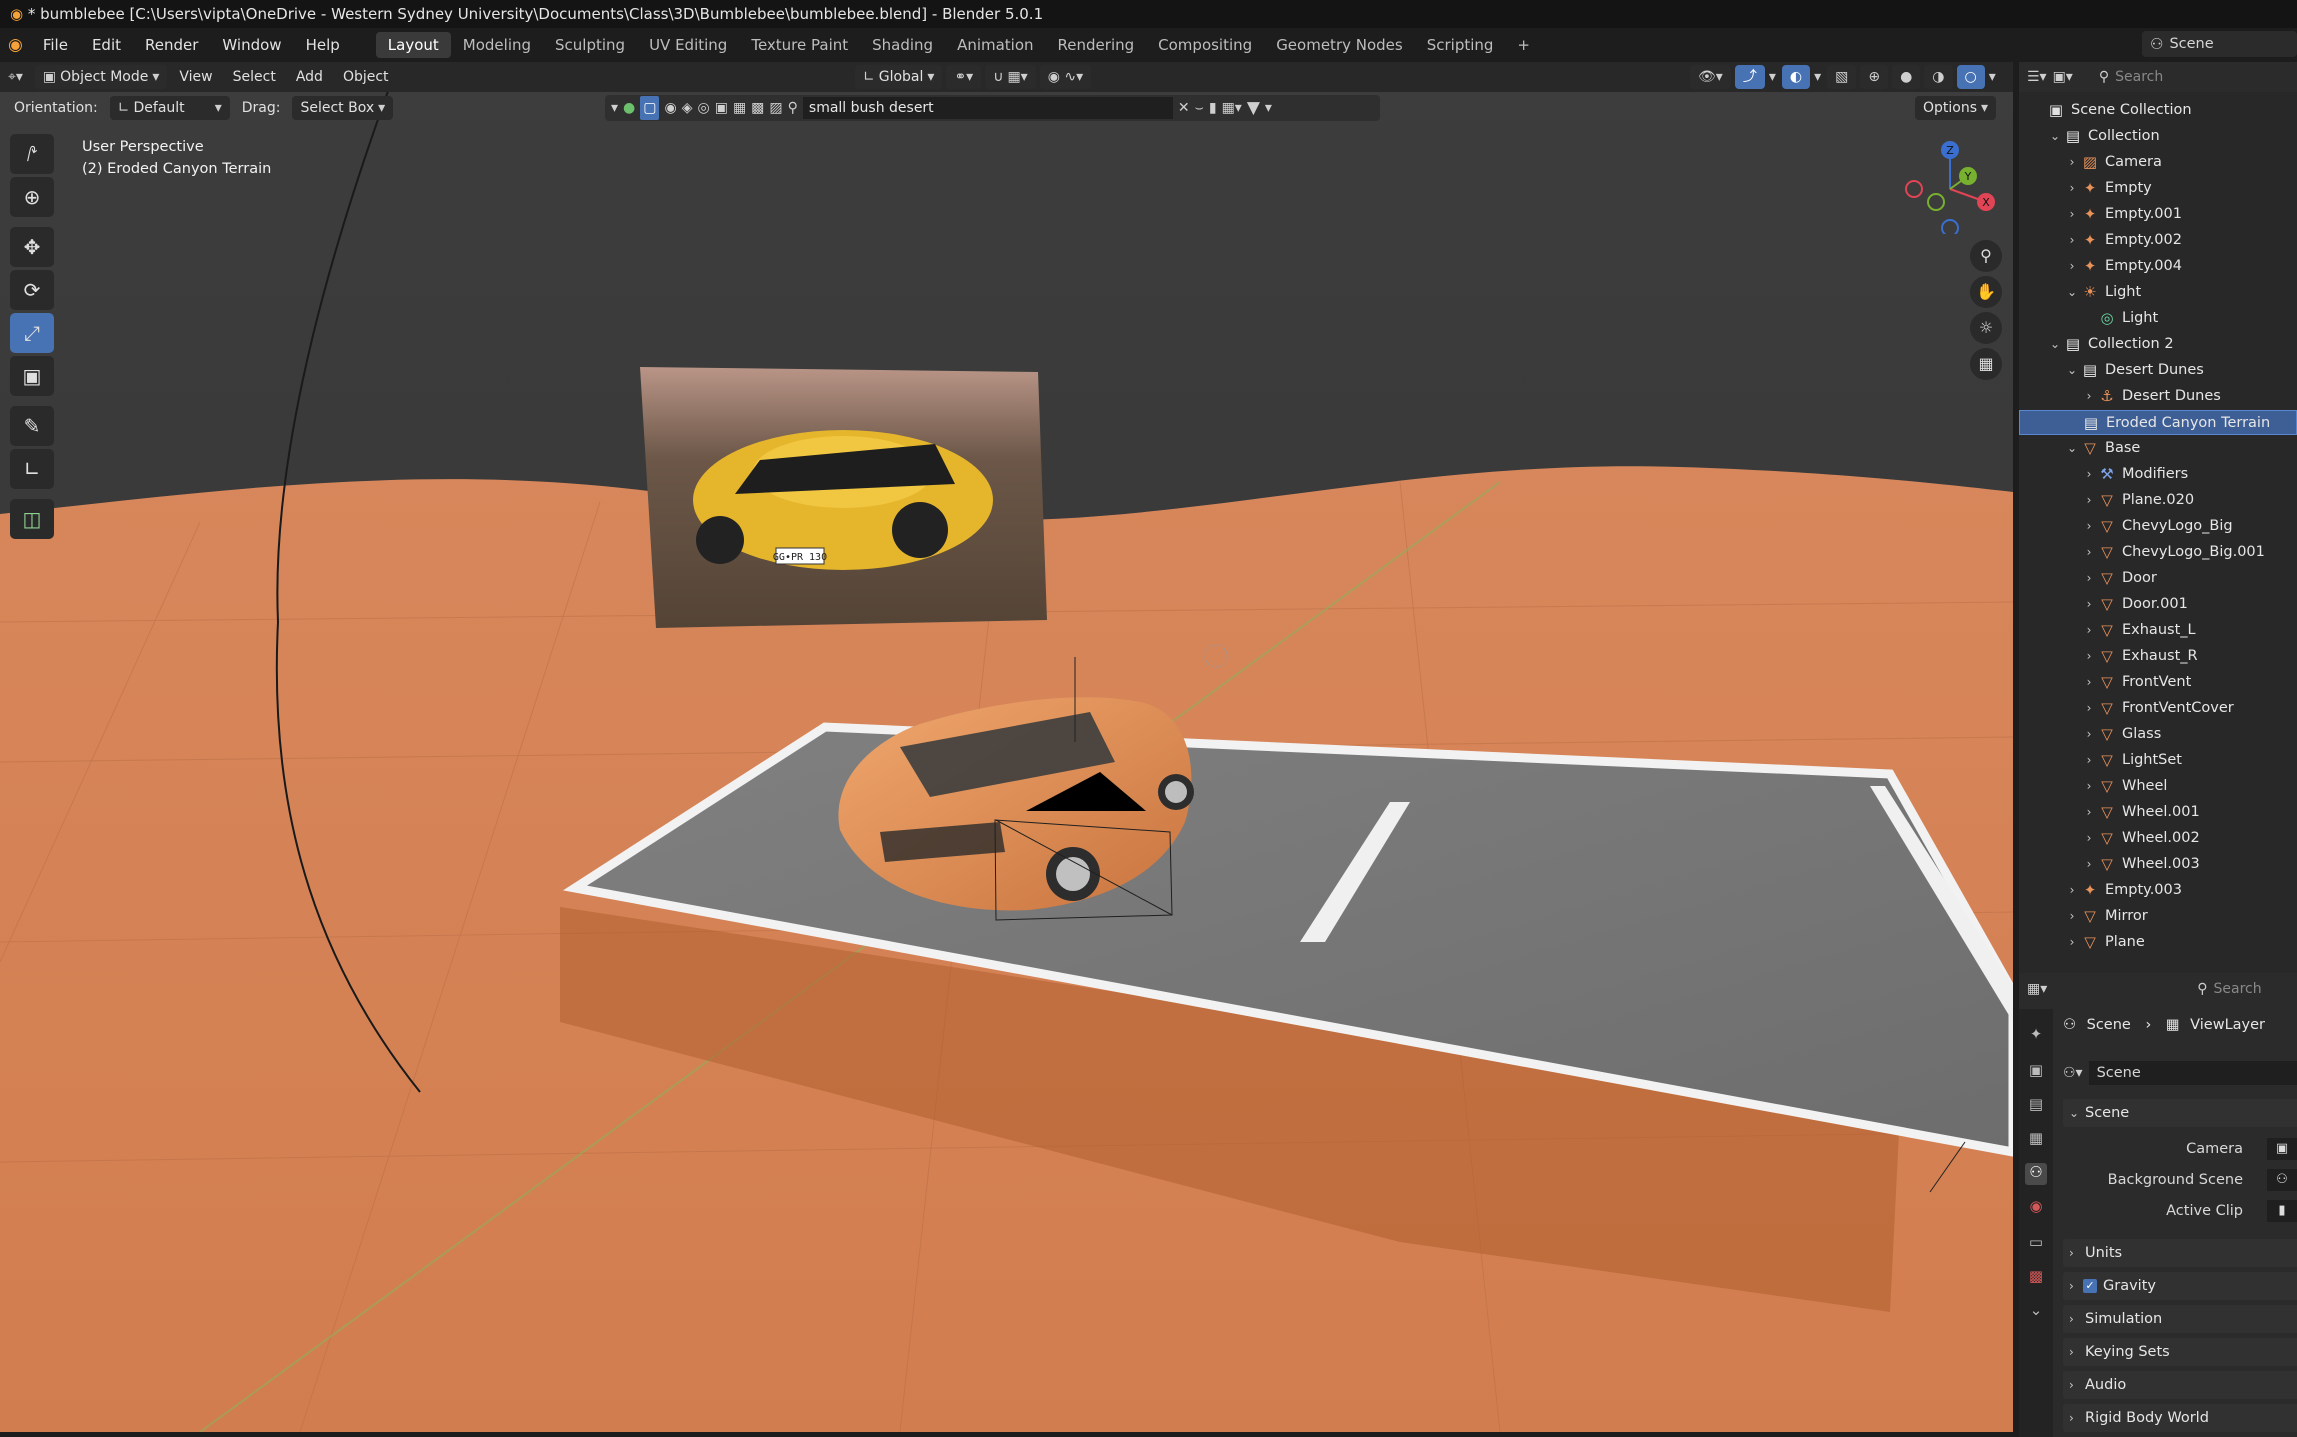  I want to click on units-panel: › Units, so click(2180, 1253).